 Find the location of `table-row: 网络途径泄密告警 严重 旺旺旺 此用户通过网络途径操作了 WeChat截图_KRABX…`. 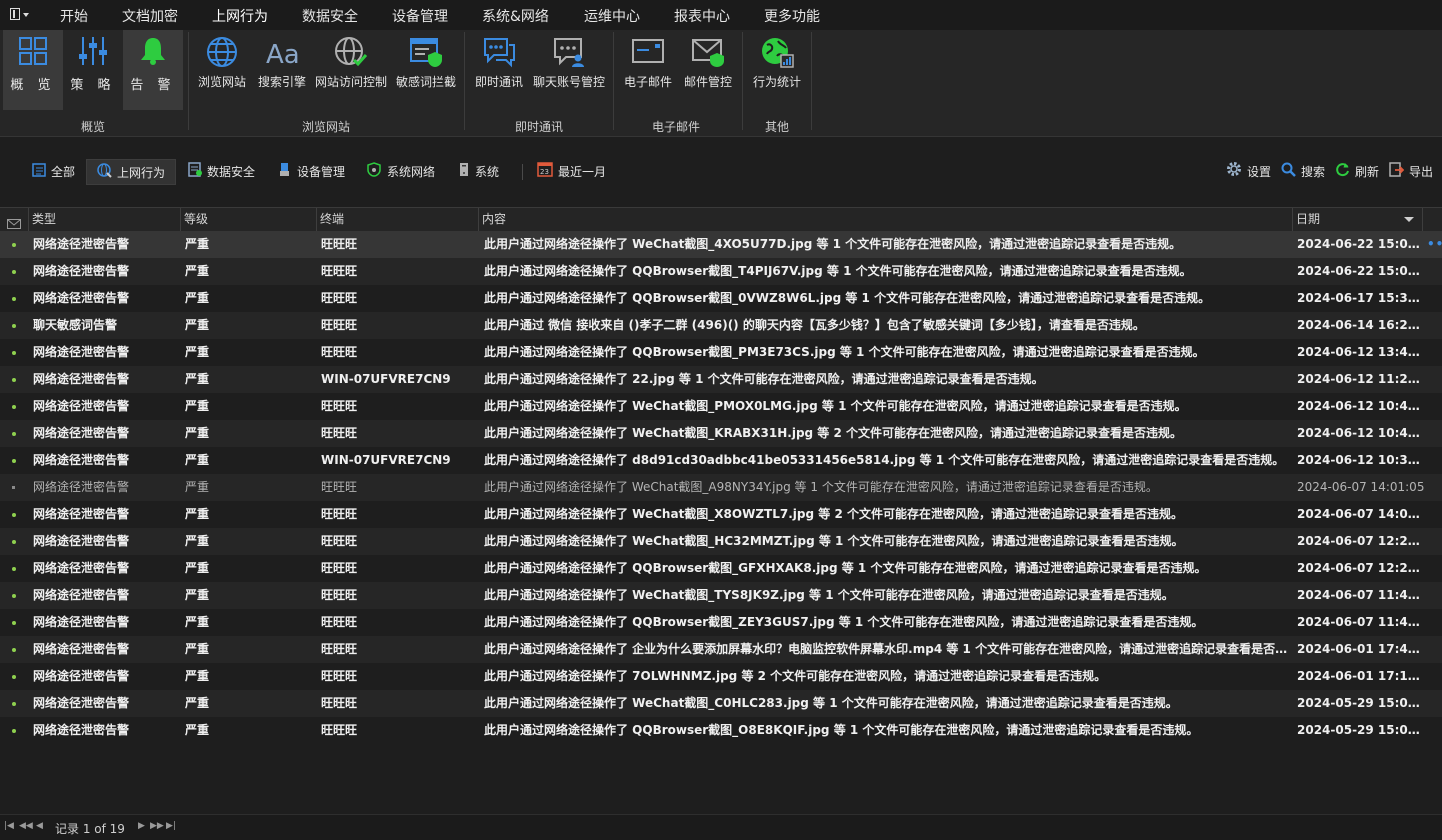

table-row: 网络途径泄密告警 严重 旺旺旺 此用户通过网络途径操作了 WeChat截图_KRABX… is located at coordinates (721, 433).